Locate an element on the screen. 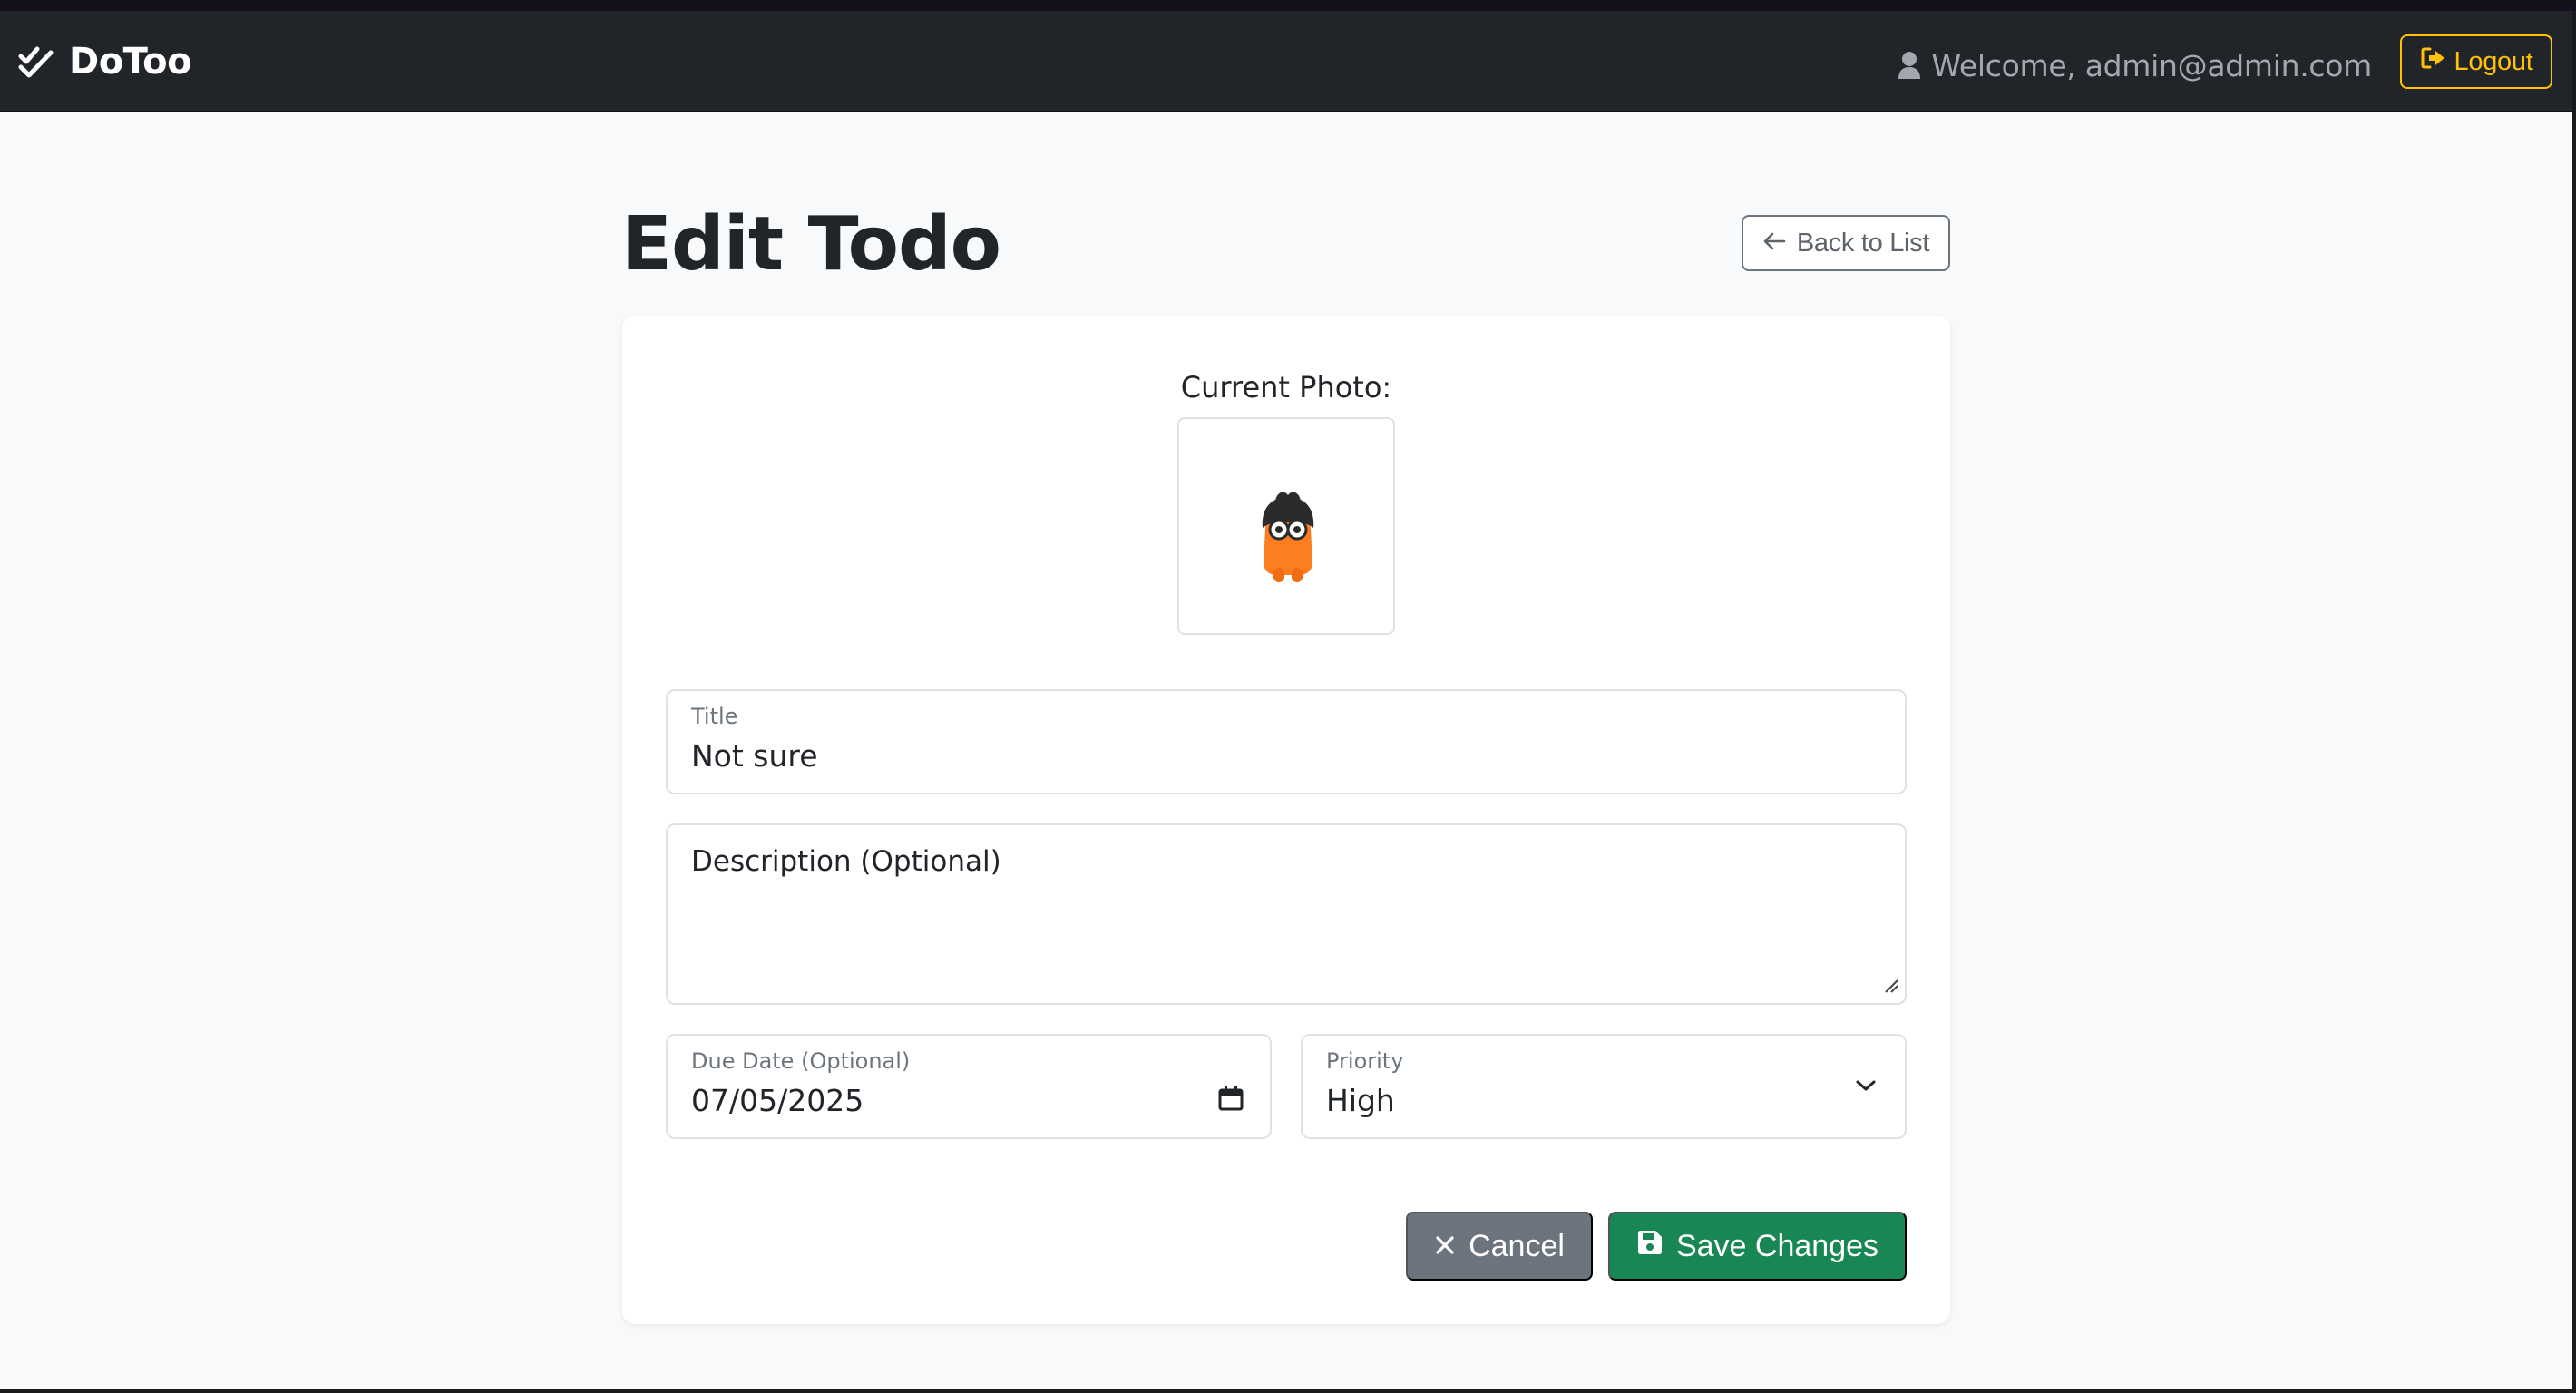 Image resolution: width=2576 pixels, height=1393 pixels. priority-label: Priority is located at coordinates (1365, 1061).